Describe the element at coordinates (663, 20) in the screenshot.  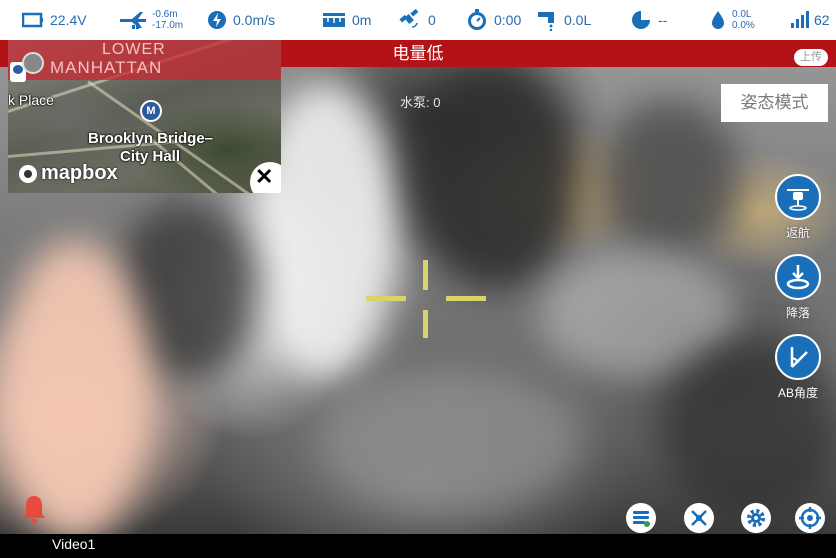
I see `battery-value: --` at that location.